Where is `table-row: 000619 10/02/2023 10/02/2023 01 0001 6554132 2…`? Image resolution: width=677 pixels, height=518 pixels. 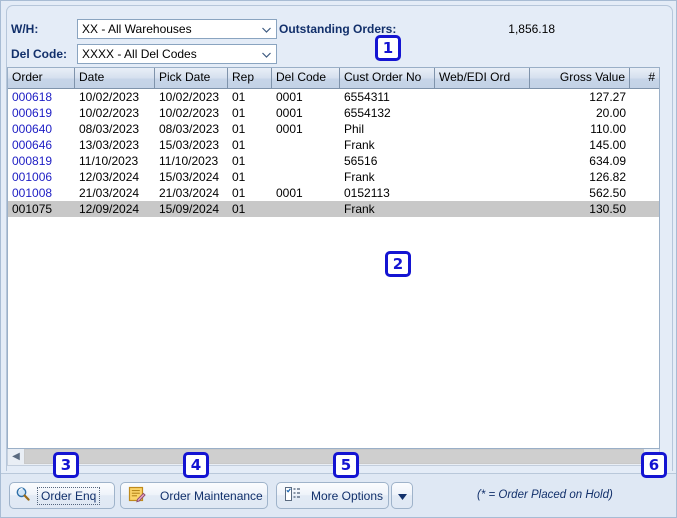
table-row: 000619 10/02/2023 10/02/2023 01 0001 6554132 2… is located at coordinates (333, 113).